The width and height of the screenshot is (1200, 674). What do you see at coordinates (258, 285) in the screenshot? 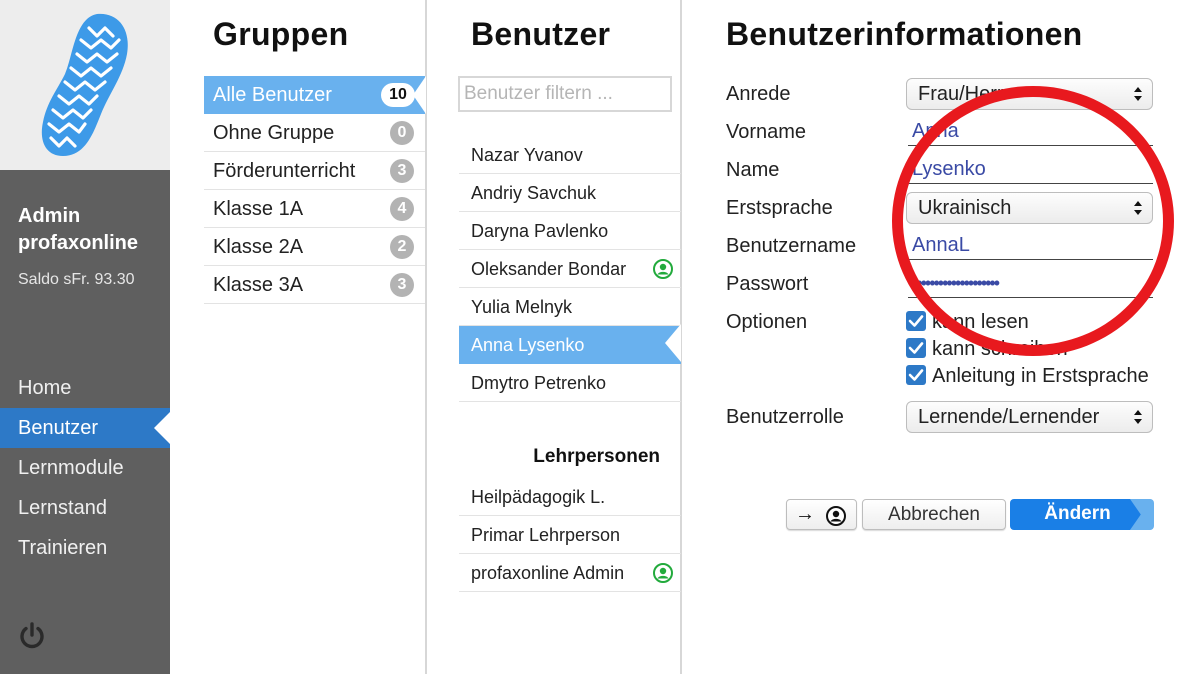
I see `group-label: Klasse 3A` at bounding box center [258, 285].